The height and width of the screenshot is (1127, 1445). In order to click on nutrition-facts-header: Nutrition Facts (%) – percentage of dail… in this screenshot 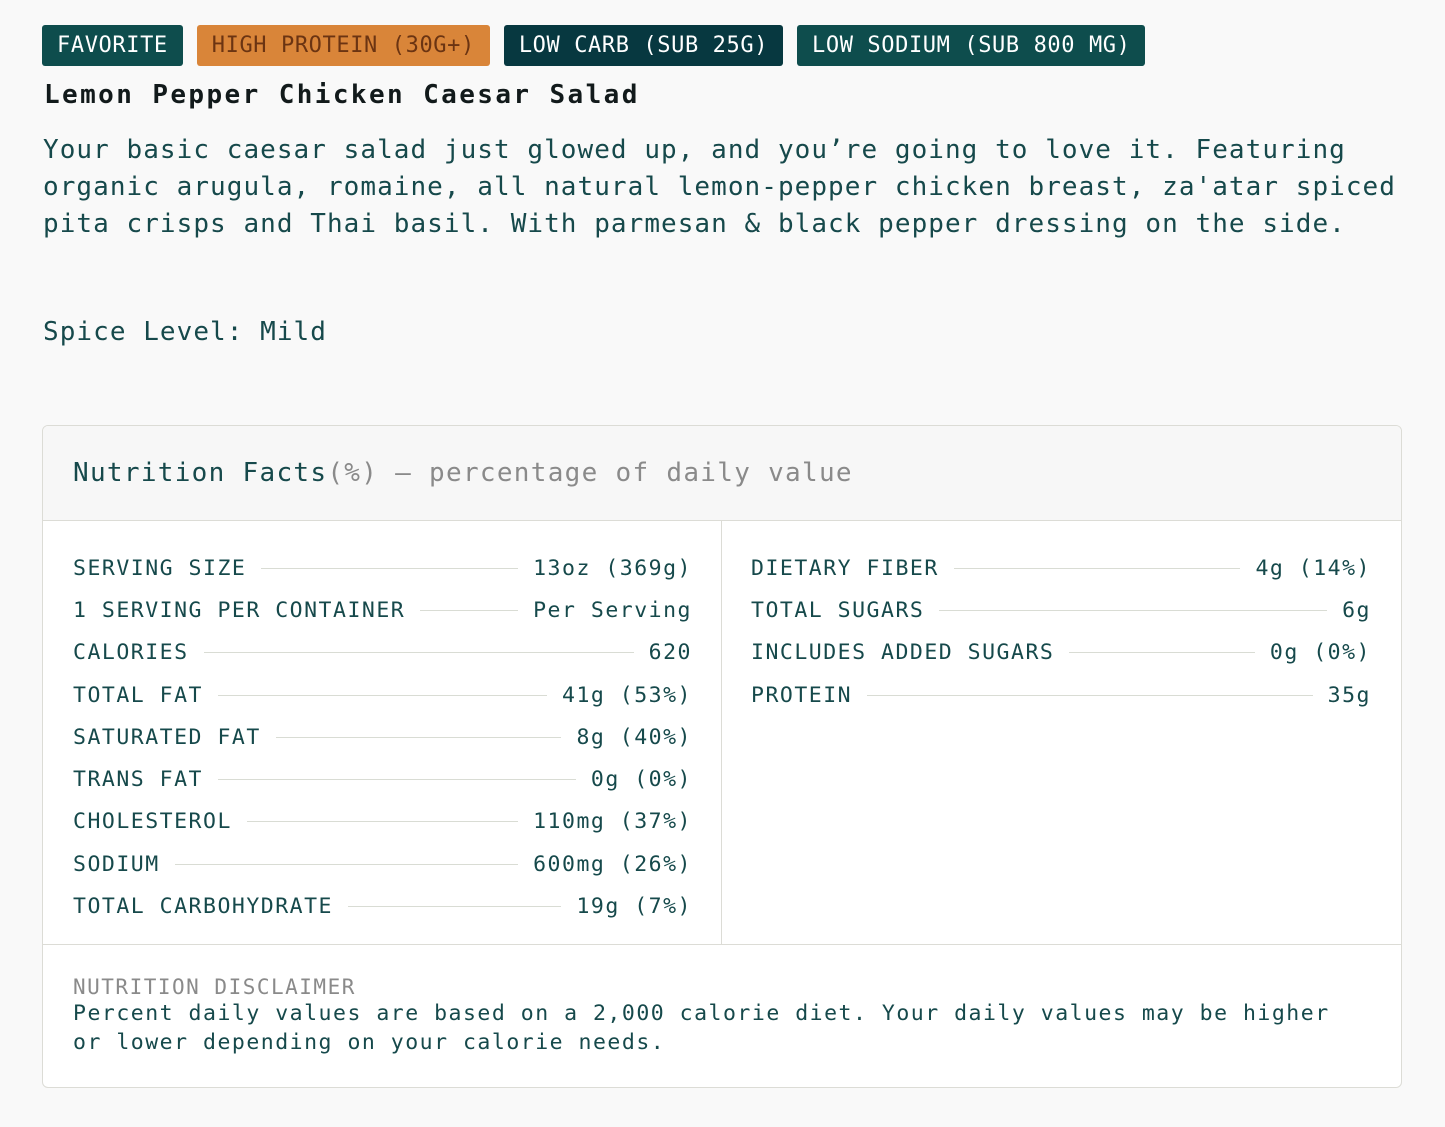, I will do `click(722, 473)`.